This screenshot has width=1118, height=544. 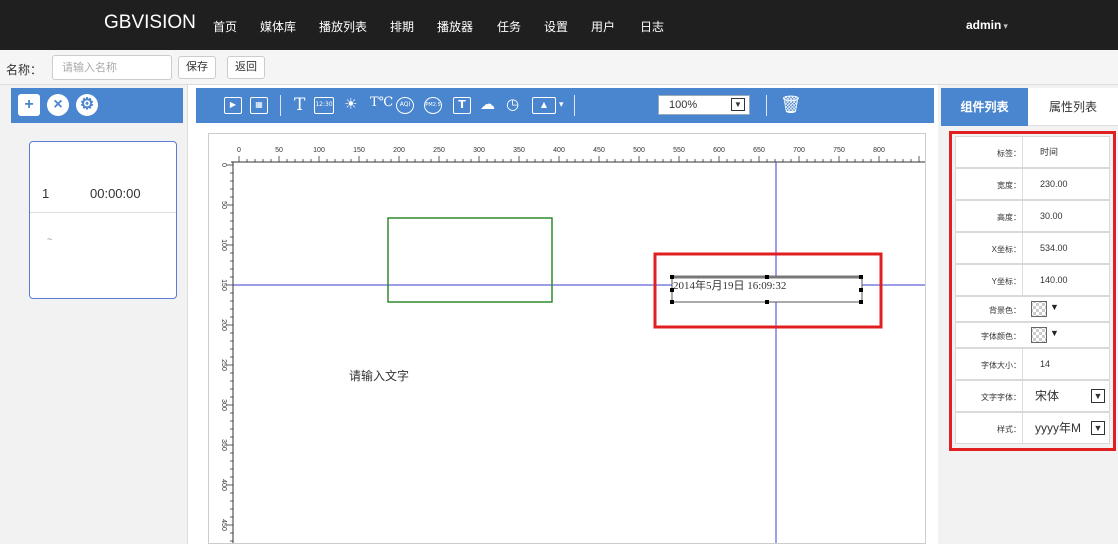 I want to click on ruler-x-label: 250, so click(x=439, y=150).